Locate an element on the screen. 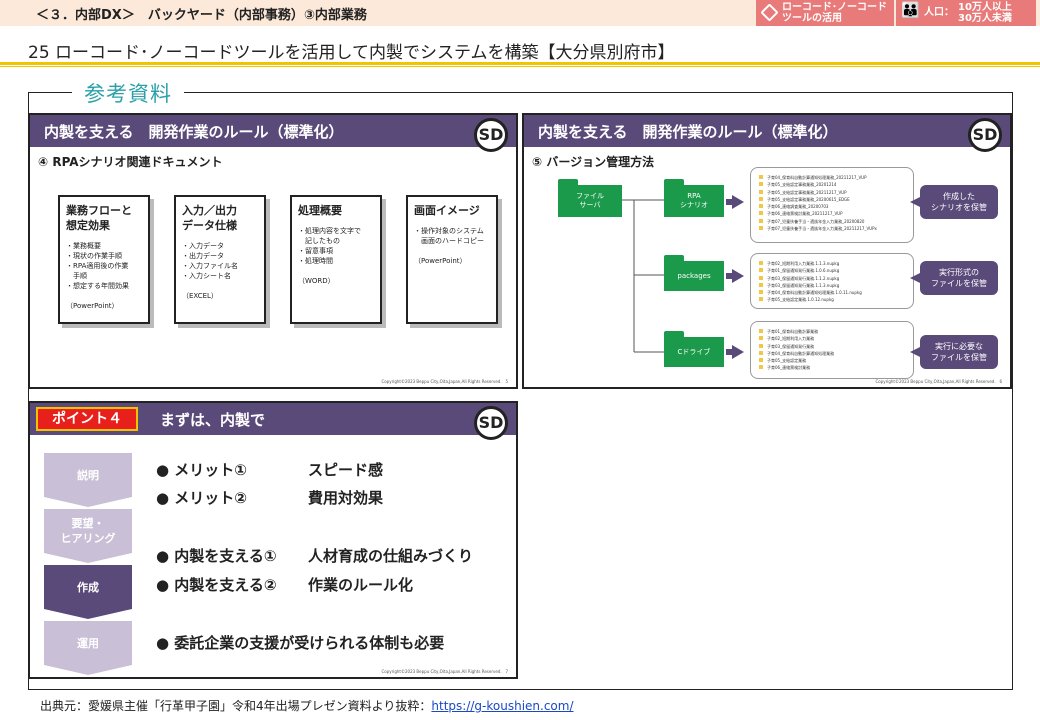  list-item: 子育05_支給認定業務 is located at coordinates (834, 360).